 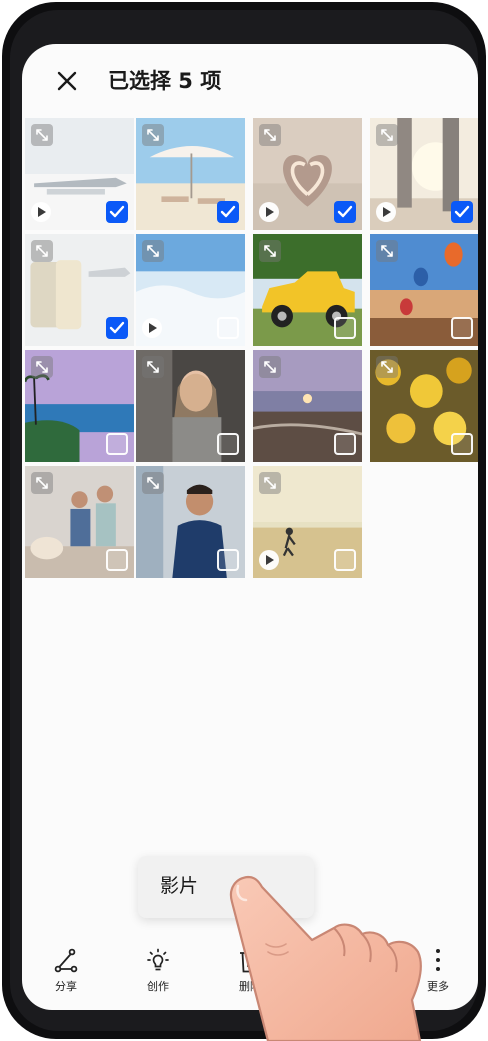 I want to click on close-icon, so click(x=67, y=81).